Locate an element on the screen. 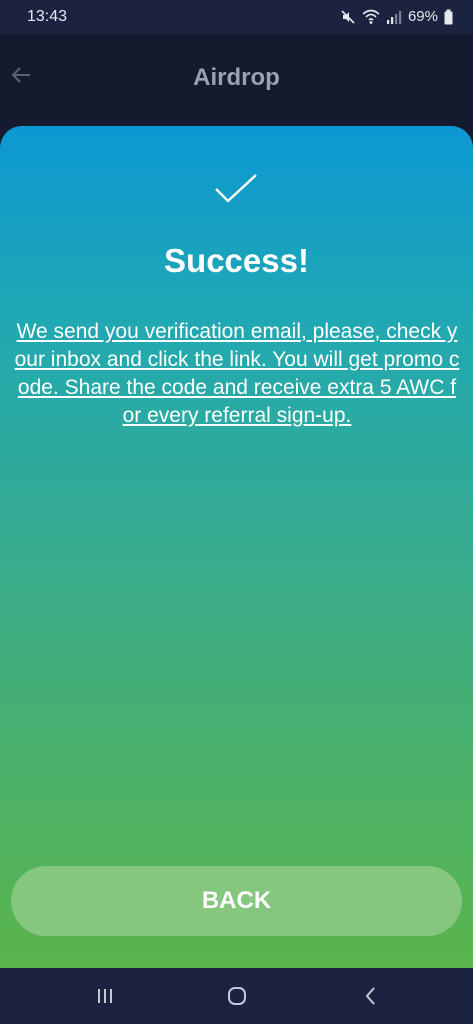 The width and height of the screenshot is (473, 1024). status-icons: 69% is located at coordinates (396, 16).